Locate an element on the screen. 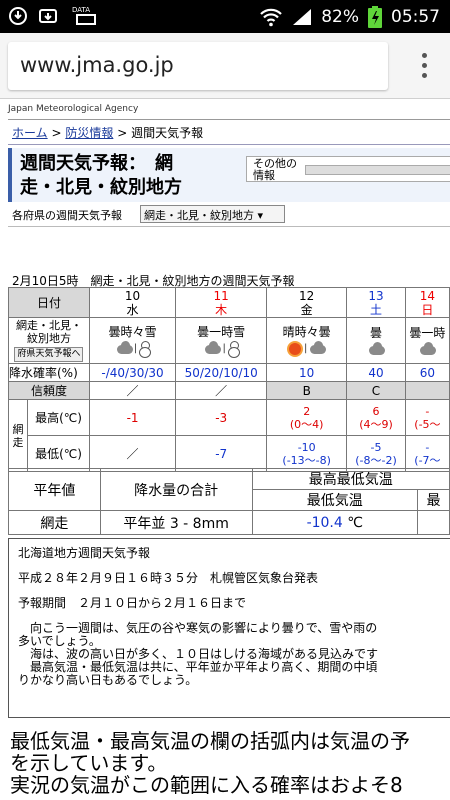 The image size is (450, 800). normals-max-value is located at coordinates (433, 522).